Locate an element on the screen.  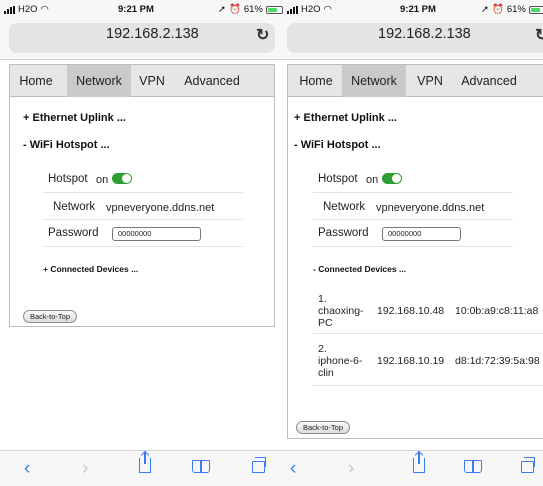
device-name-line: chaoxing- is located at coordinates (341, 311).